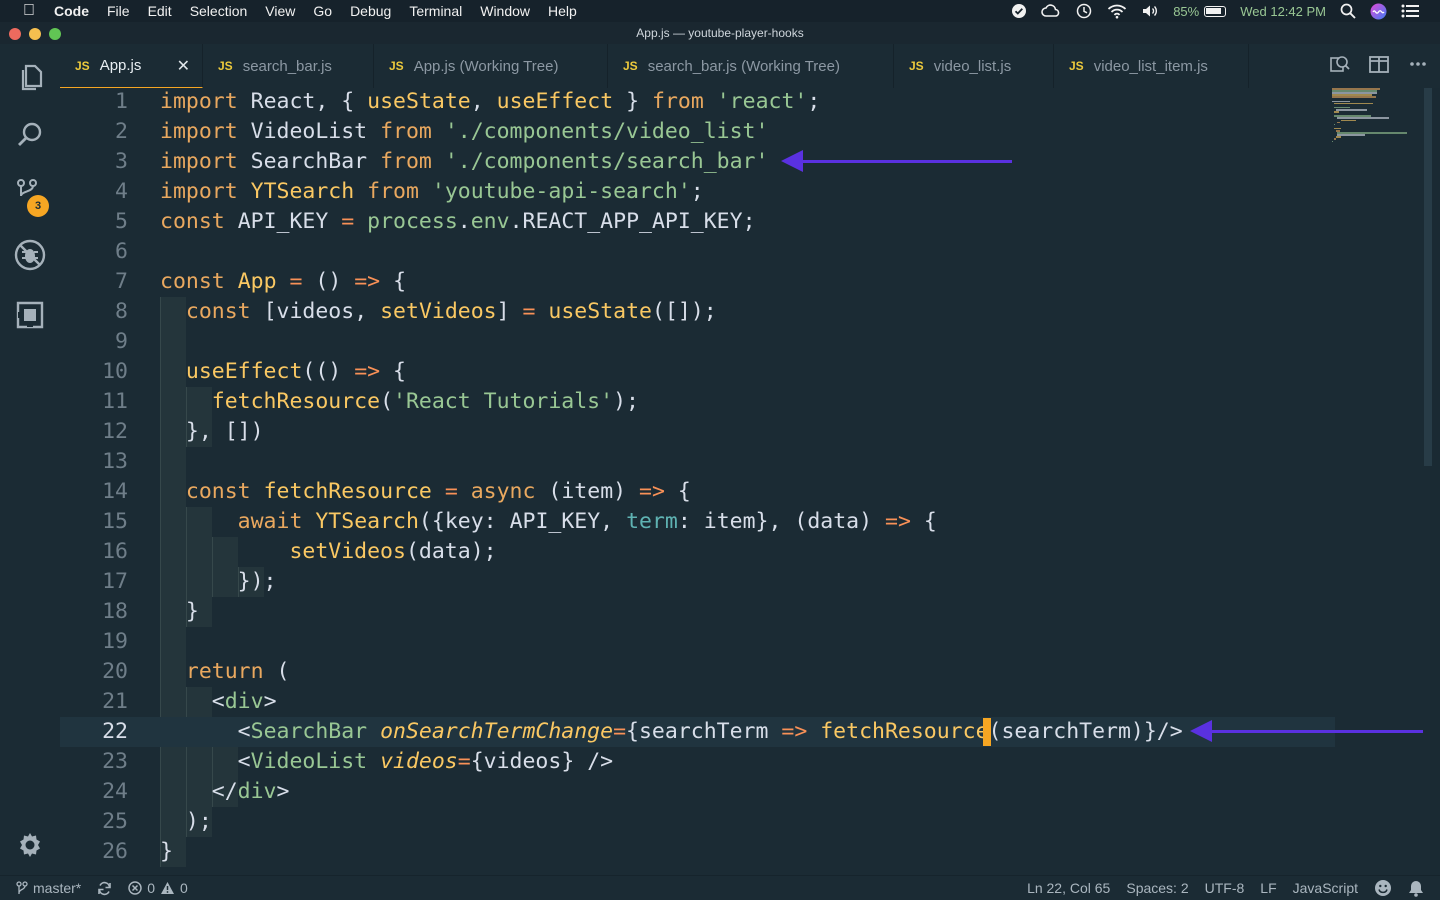  I want to click on indentation: Spaces: 2, so click(1157, 888).